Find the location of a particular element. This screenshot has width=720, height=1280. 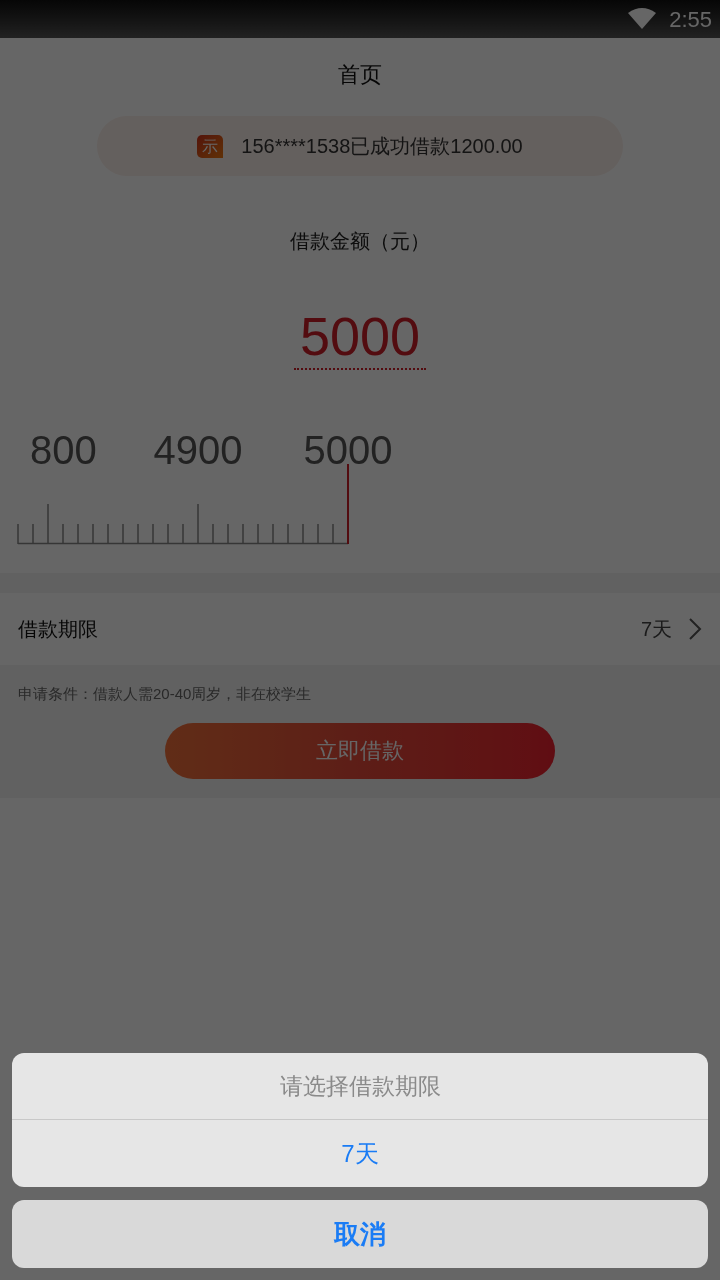

term-value: 7天 is located at coordinates (656, 629).